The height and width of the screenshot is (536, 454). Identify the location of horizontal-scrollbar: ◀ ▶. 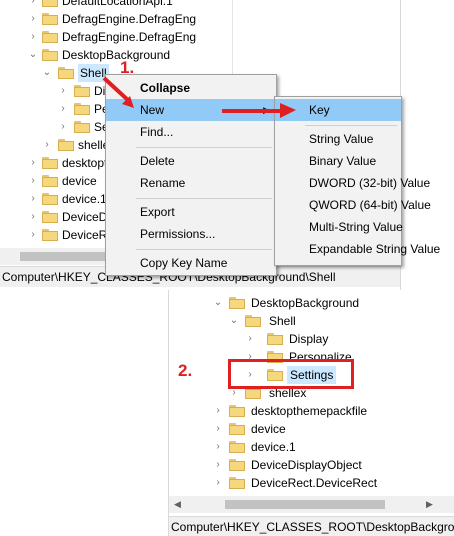
(311, 504).